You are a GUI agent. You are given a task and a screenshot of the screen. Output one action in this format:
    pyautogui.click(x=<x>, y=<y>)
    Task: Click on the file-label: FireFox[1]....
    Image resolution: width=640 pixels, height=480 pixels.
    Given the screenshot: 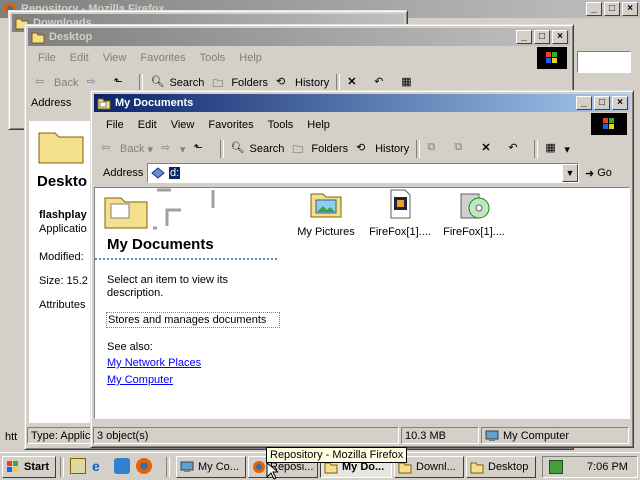 What is the action you would take?
    pyautogui.click(x=400, y=232)
    